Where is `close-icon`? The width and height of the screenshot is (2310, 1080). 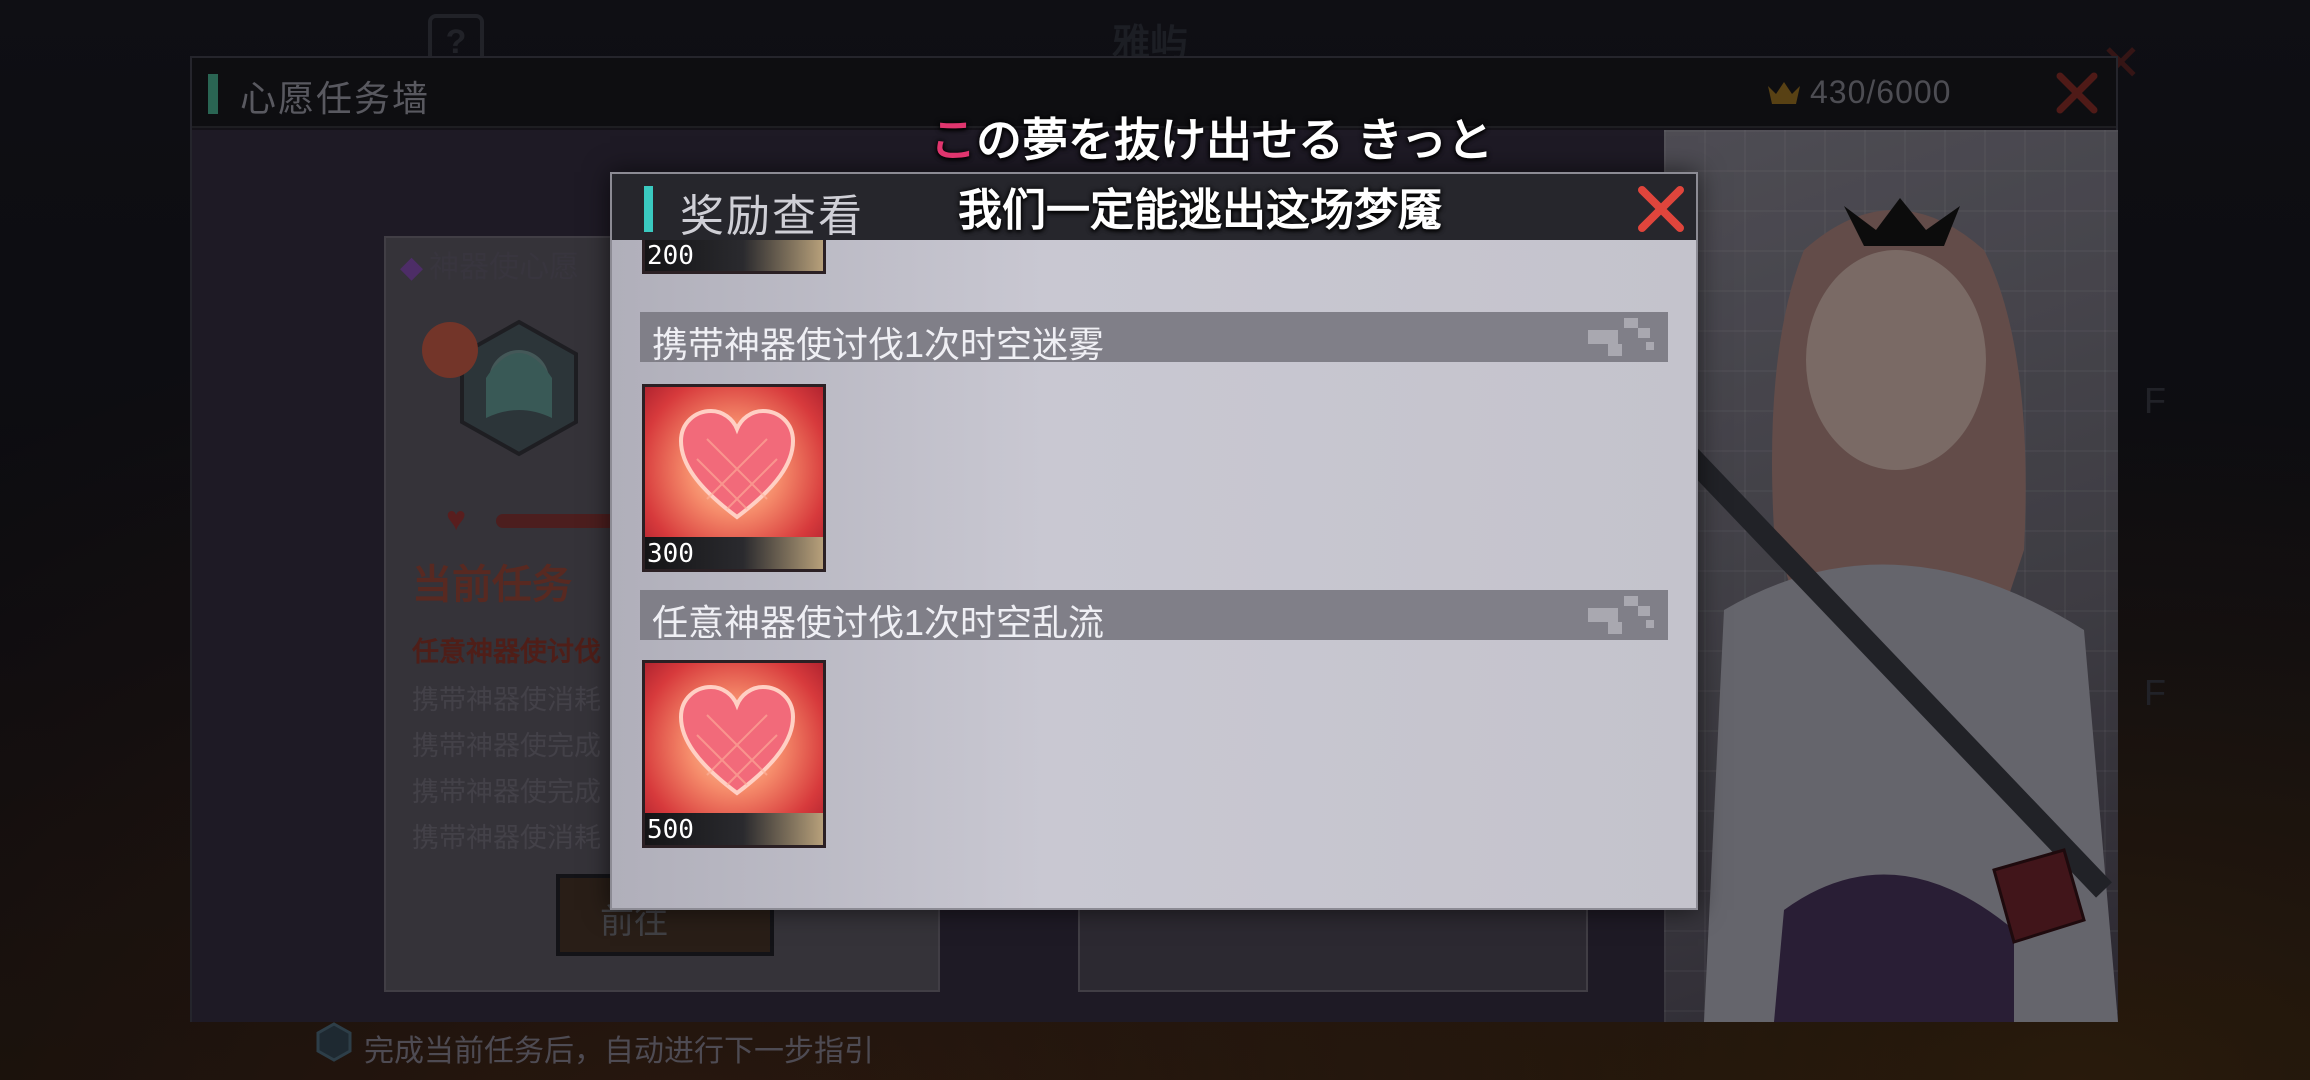
close-icon is located at coordinates (1661, 209).